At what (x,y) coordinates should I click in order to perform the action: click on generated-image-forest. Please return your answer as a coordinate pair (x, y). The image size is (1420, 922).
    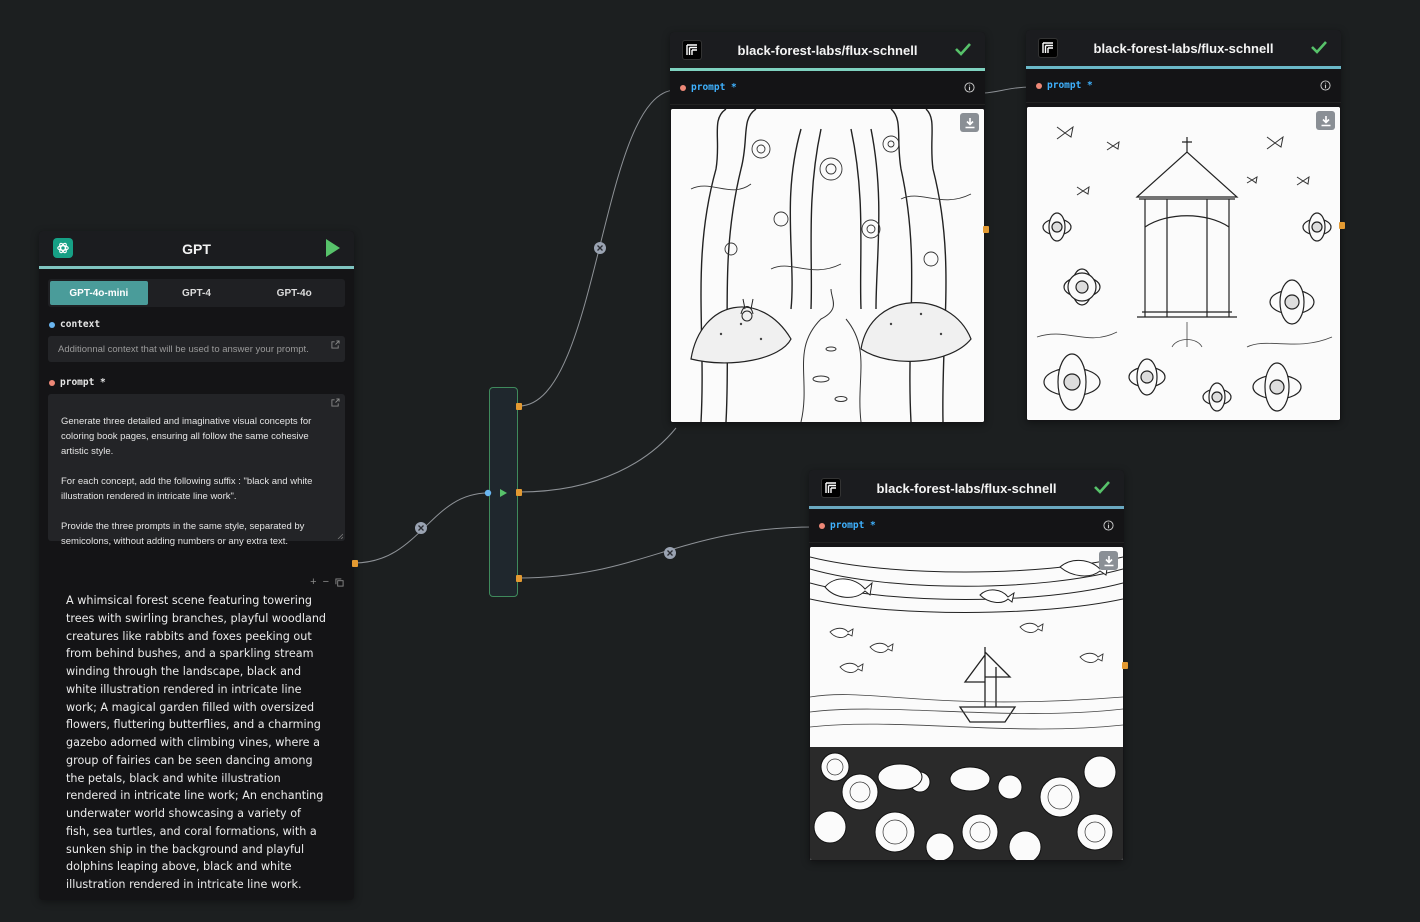
    Looking at the image, I should click on (827, 265).